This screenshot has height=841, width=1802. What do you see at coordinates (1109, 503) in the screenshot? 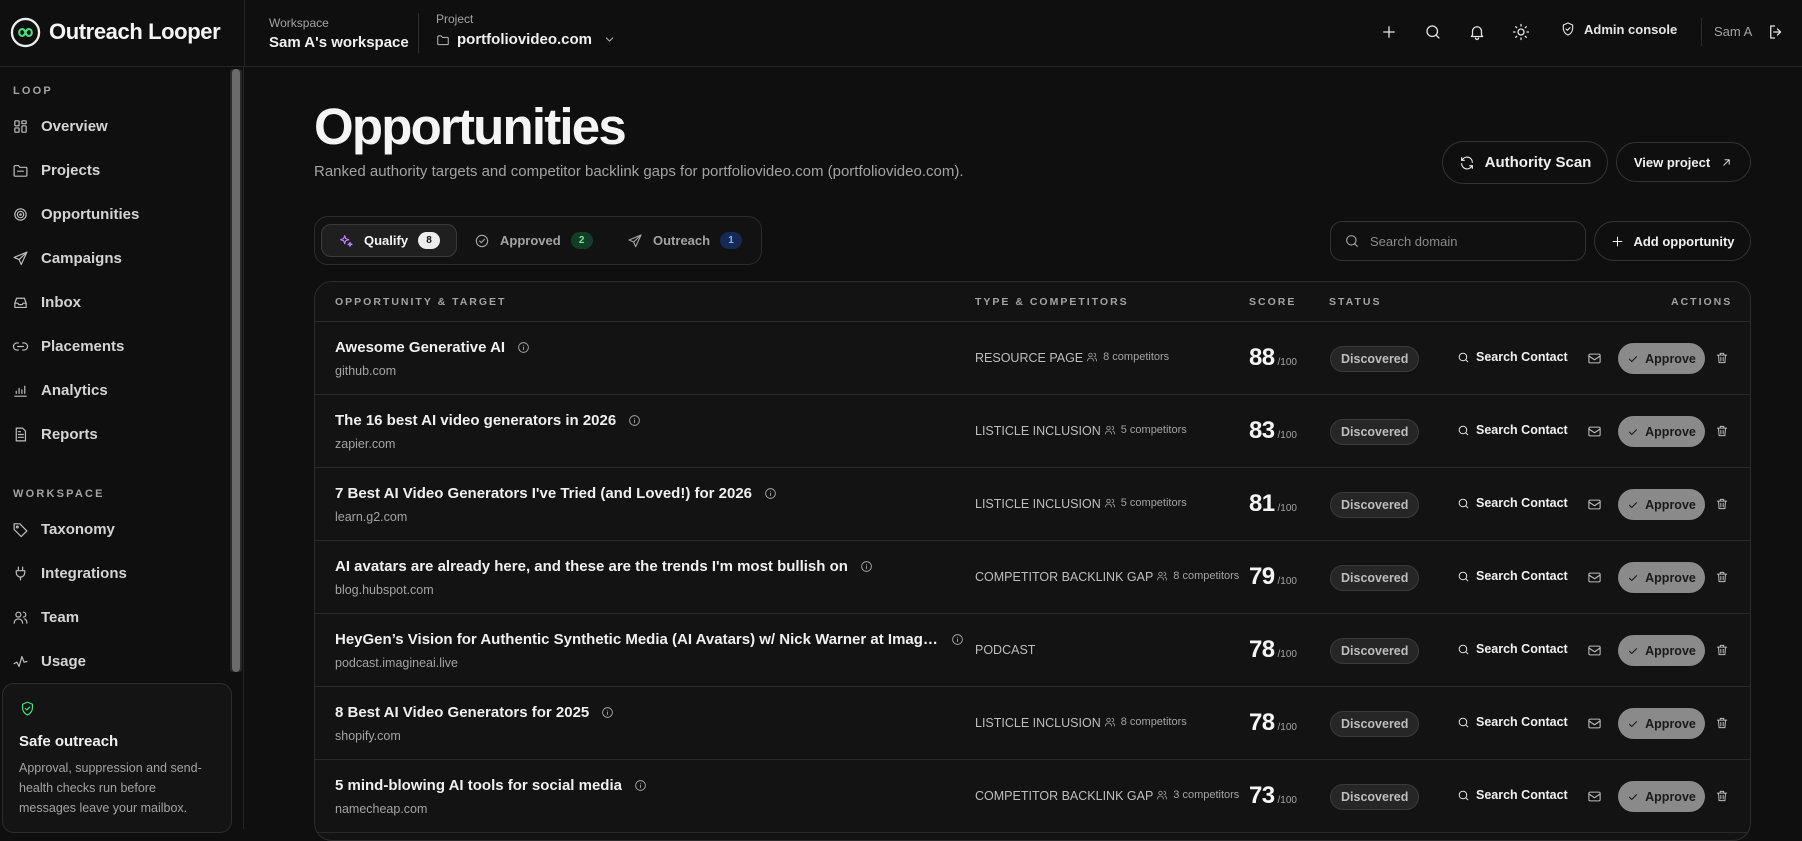
I see `users-icon` at bounding box center [1109, 503].